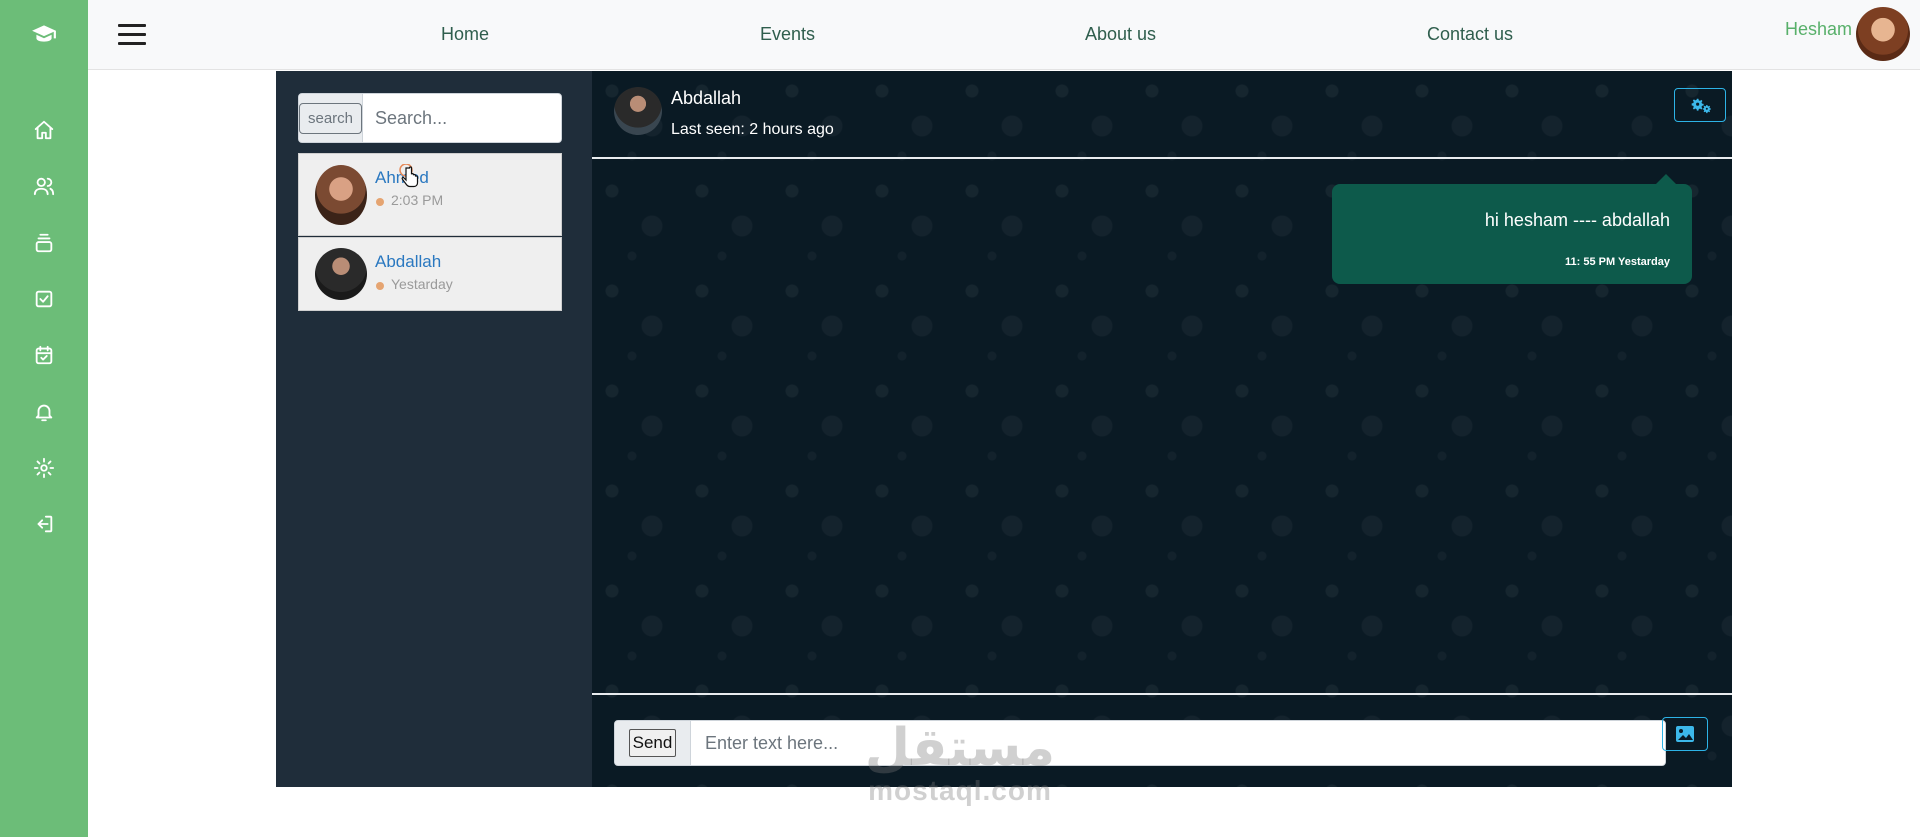 The width and height of the screenshot is (1920, 837). I want to click on gear-icon, so click(44, 468).